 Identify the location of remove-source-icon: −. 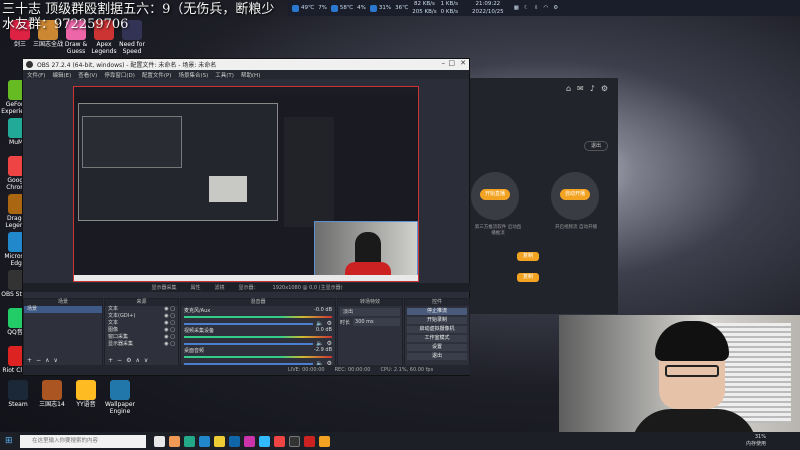
(121, 360).